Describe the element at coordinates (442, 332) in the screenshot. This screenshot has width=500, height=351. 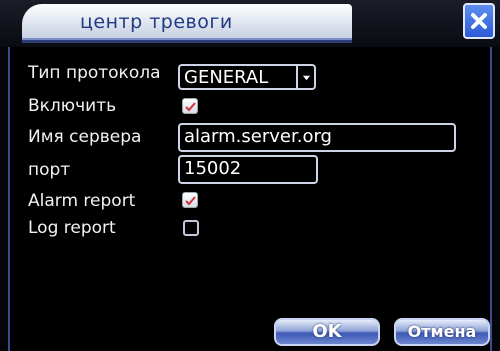
I see `cancel-button: Отмена` at that location.